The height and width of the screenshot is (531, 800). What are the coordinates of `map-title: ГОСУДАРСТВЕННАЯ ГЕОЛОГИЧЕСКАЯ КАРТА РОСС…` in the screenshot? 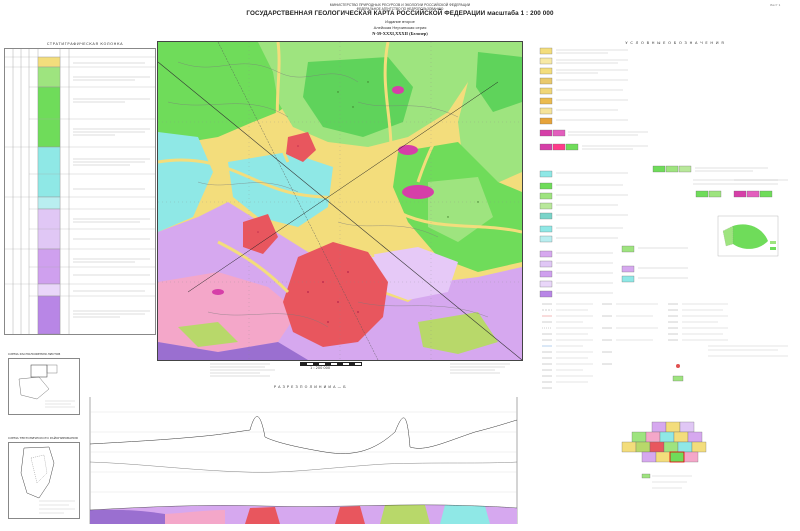 It's located at (400, 13).